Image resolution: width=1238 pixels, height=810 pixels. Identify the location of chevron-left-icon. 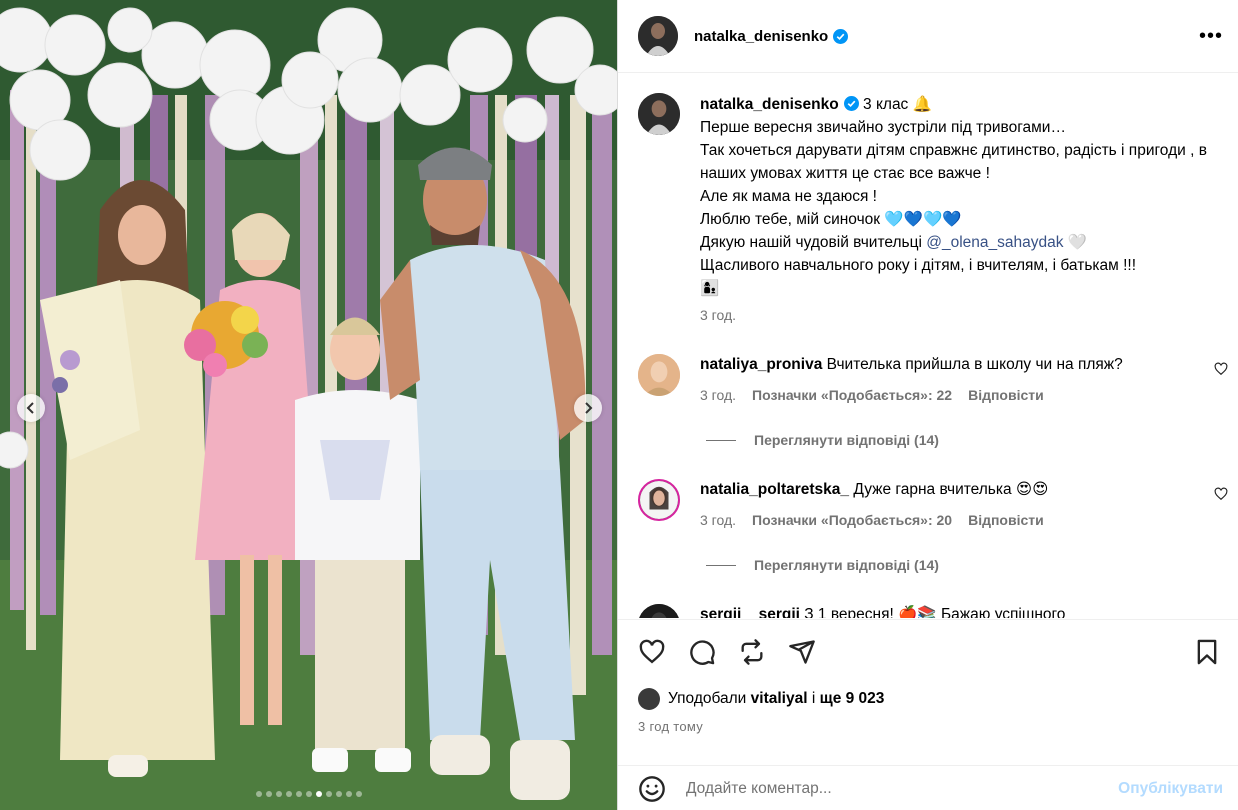
(30, 408).